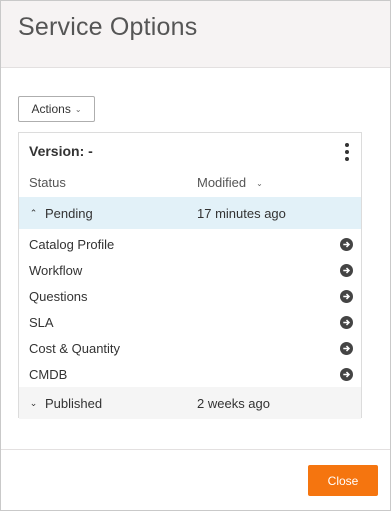 This screenshot has width=391, height=511. What do you see at coordinates (74, 403) in the screenshot?
I see `published-label: Published` at bounding box center [74, 403].